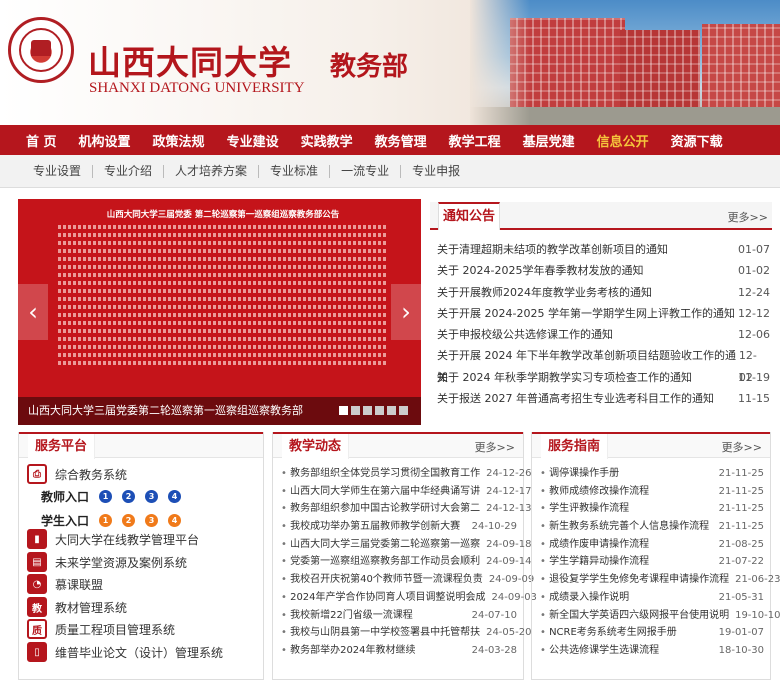  I want to click on service-link-future-classroom: ▤ 未来学堂资源及案例系统, so click(107, 562).